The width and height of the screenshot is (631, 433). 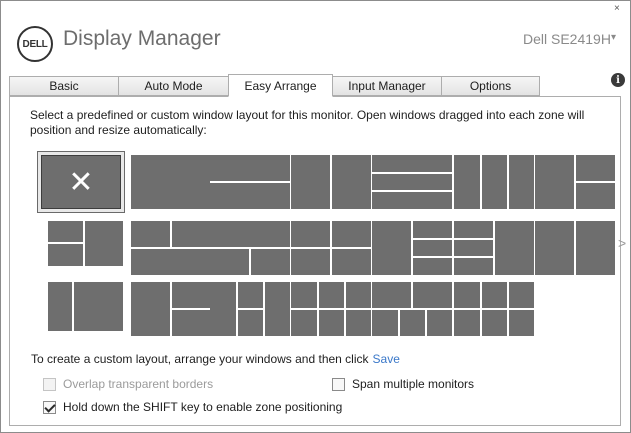 I want to click on overlap-borders-option: Overlap transparent borders, so click(x=128, y=384).